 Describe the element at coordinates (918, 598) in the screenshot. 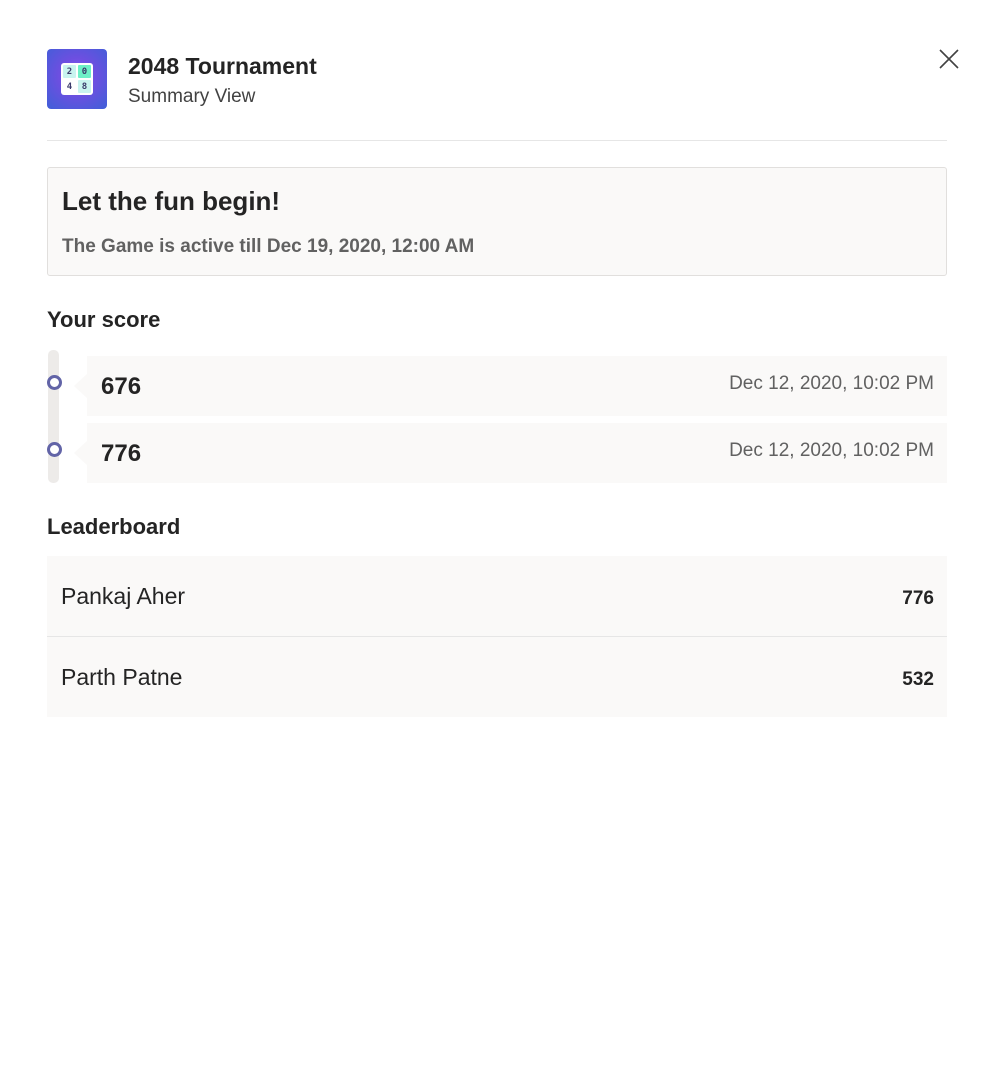

I see `player-score: 776` at that location.